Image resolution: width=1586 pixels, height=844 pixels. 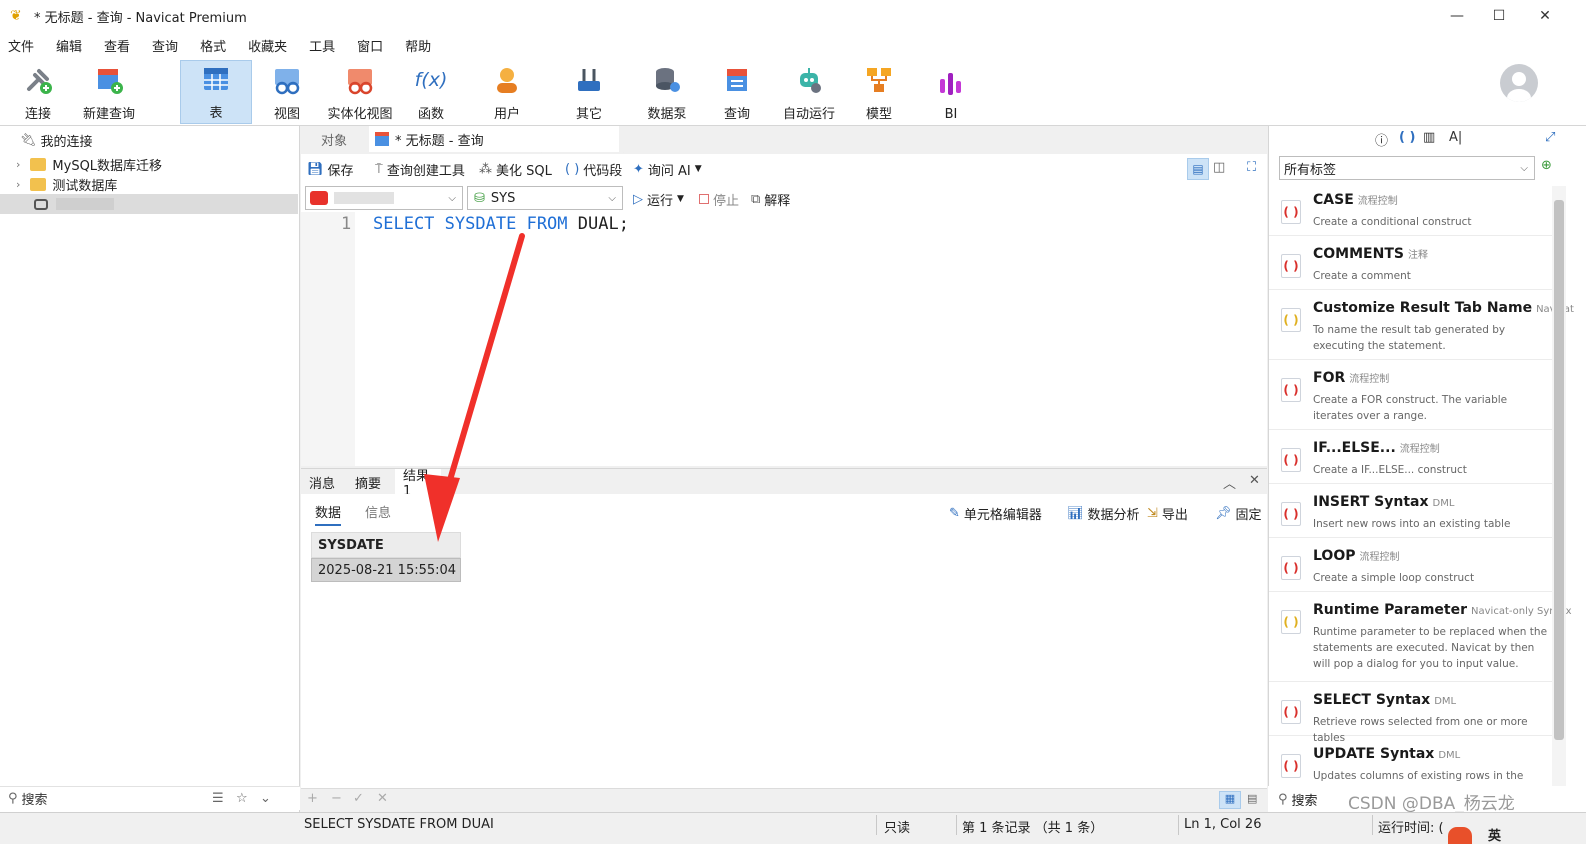 What do you see at coordinates (312, 798) in the screenshot?
I see `add-row-icon: +` at bounding box center [312, 798].